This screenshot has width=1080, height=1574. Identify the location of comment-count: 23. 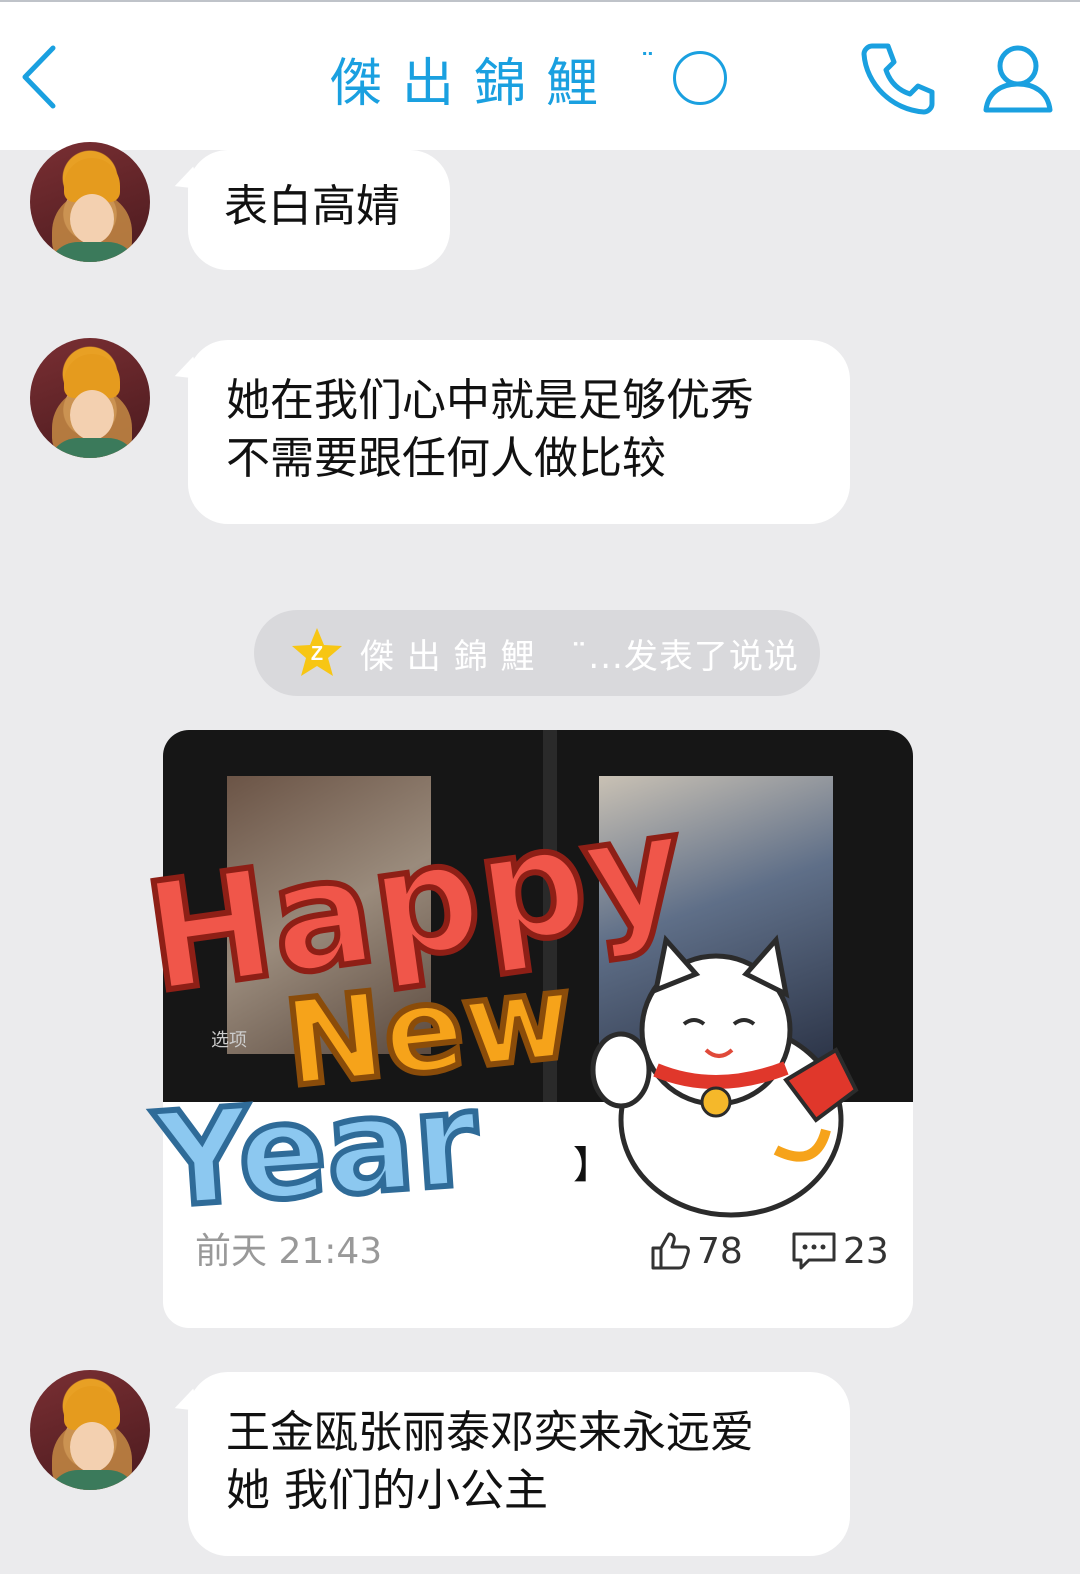
(866, 1251).